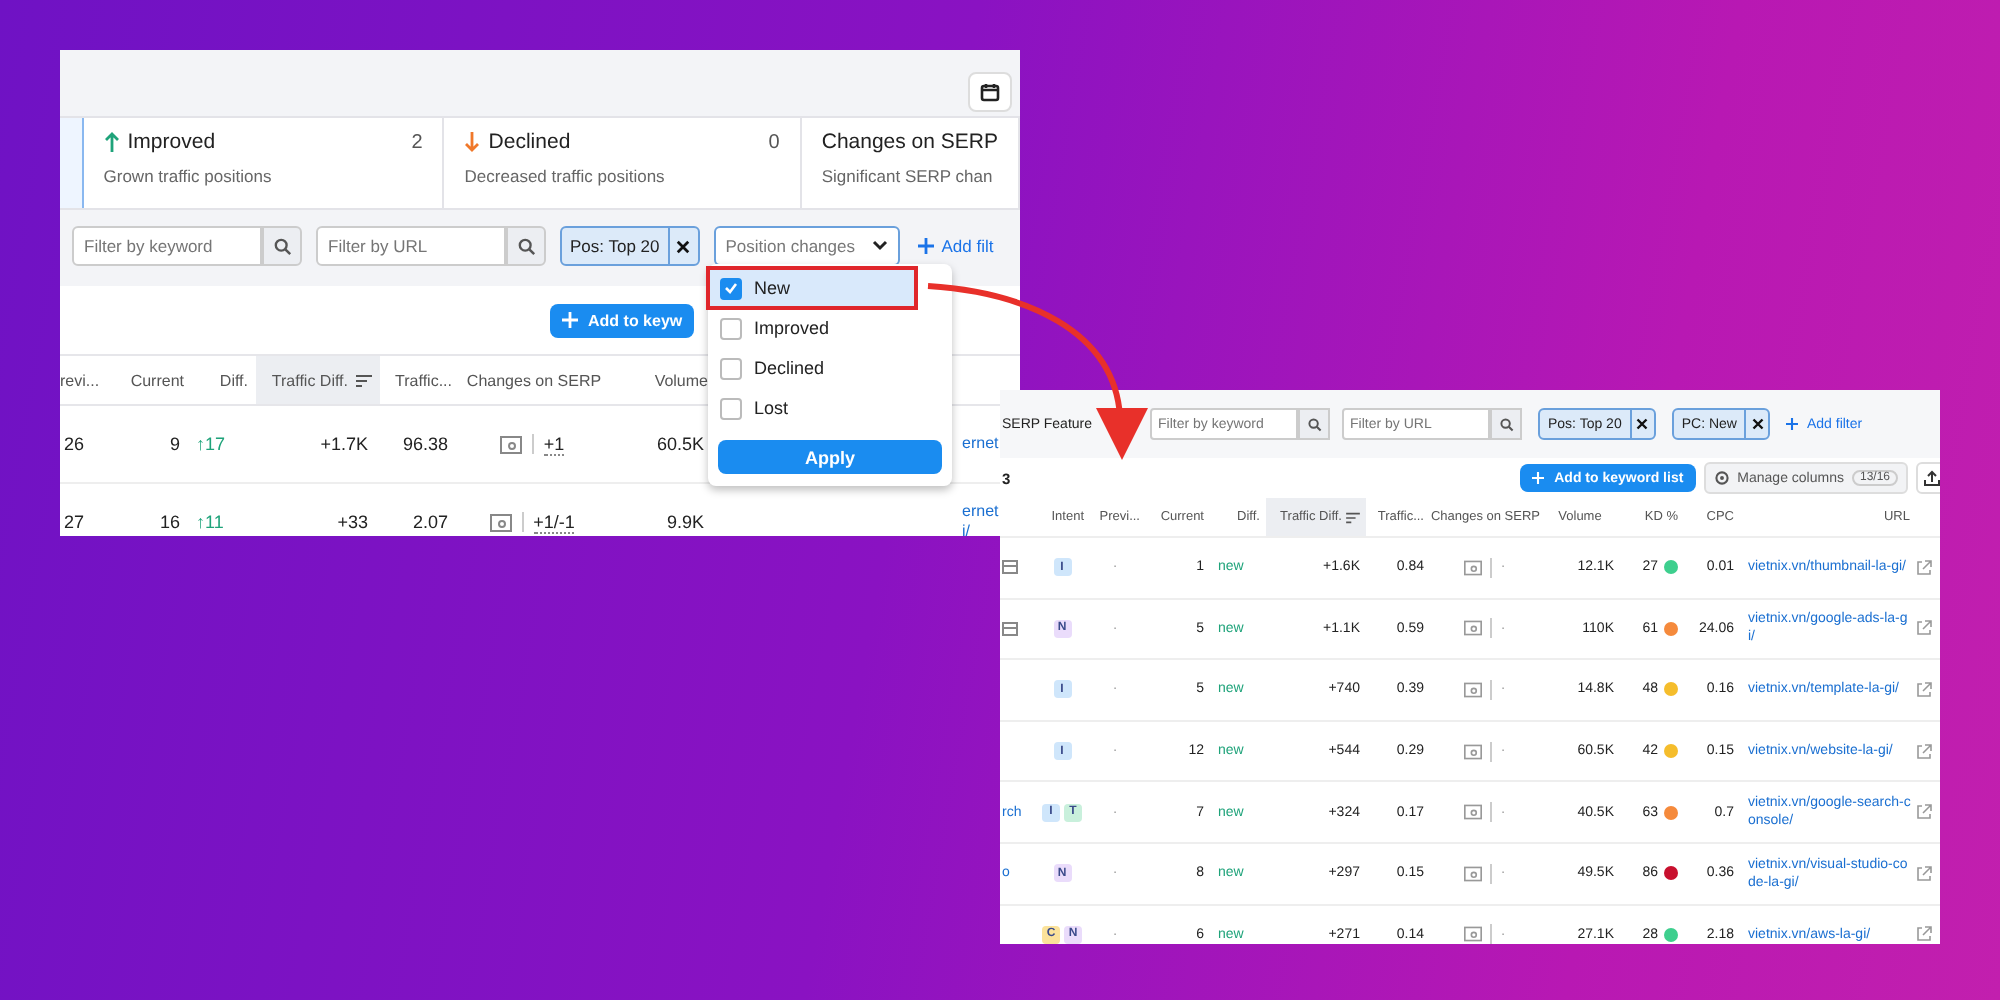 Image resolution: width=2000 pixels, height=1000 pixels. What do you see at coordinates (430, 522) in the screenshot?
I see `table-cell-text: 2.07` at bounding box center [430, 522].